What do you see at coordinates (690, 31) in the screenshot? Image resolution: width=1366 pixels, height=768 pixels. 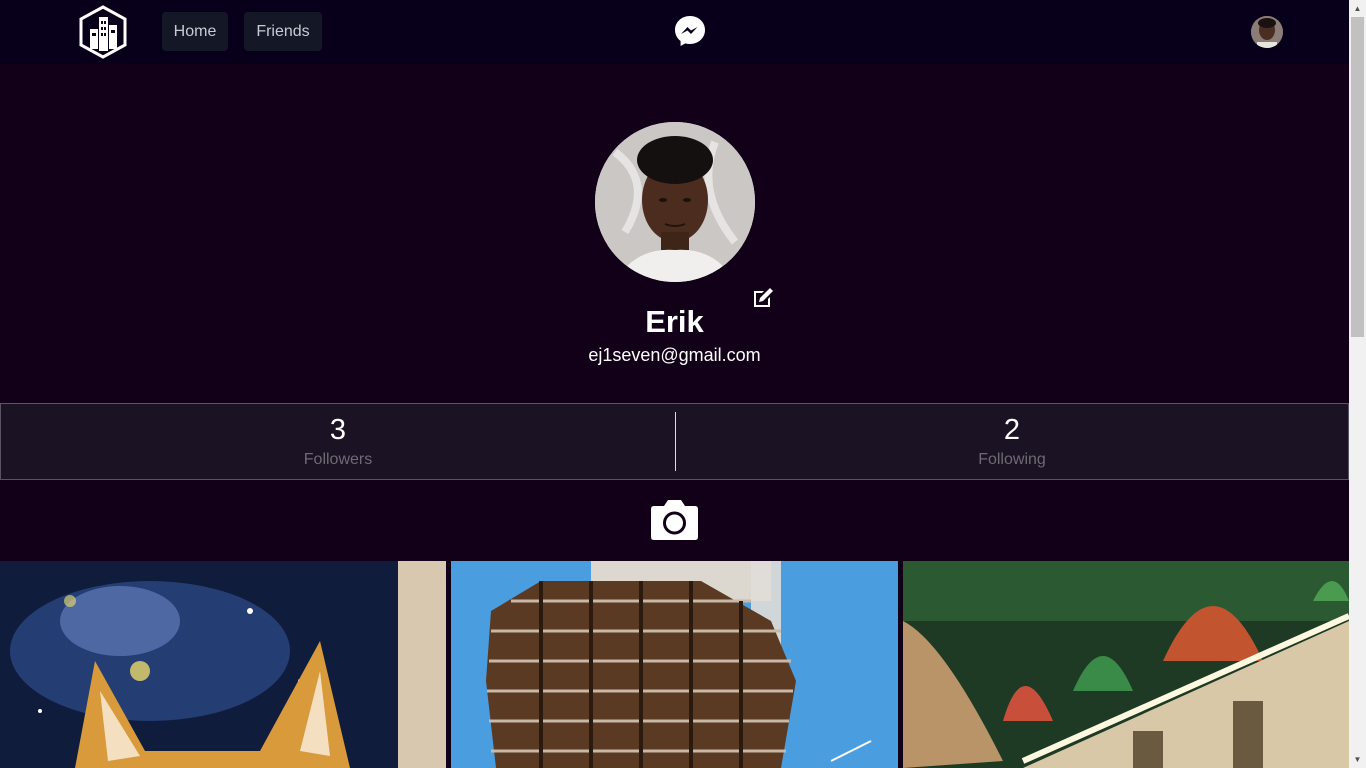 I see `messenger-icon` at bounding box center [690, 31].